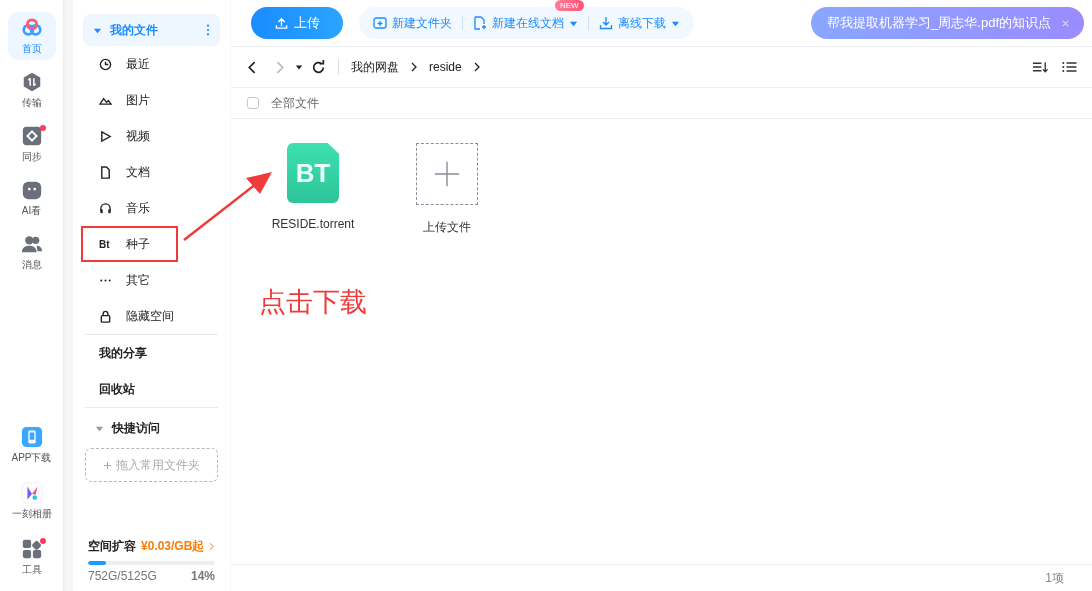 This screenshot has height=591, width=1092. I want to click on upload-tile, so click(447, 174).